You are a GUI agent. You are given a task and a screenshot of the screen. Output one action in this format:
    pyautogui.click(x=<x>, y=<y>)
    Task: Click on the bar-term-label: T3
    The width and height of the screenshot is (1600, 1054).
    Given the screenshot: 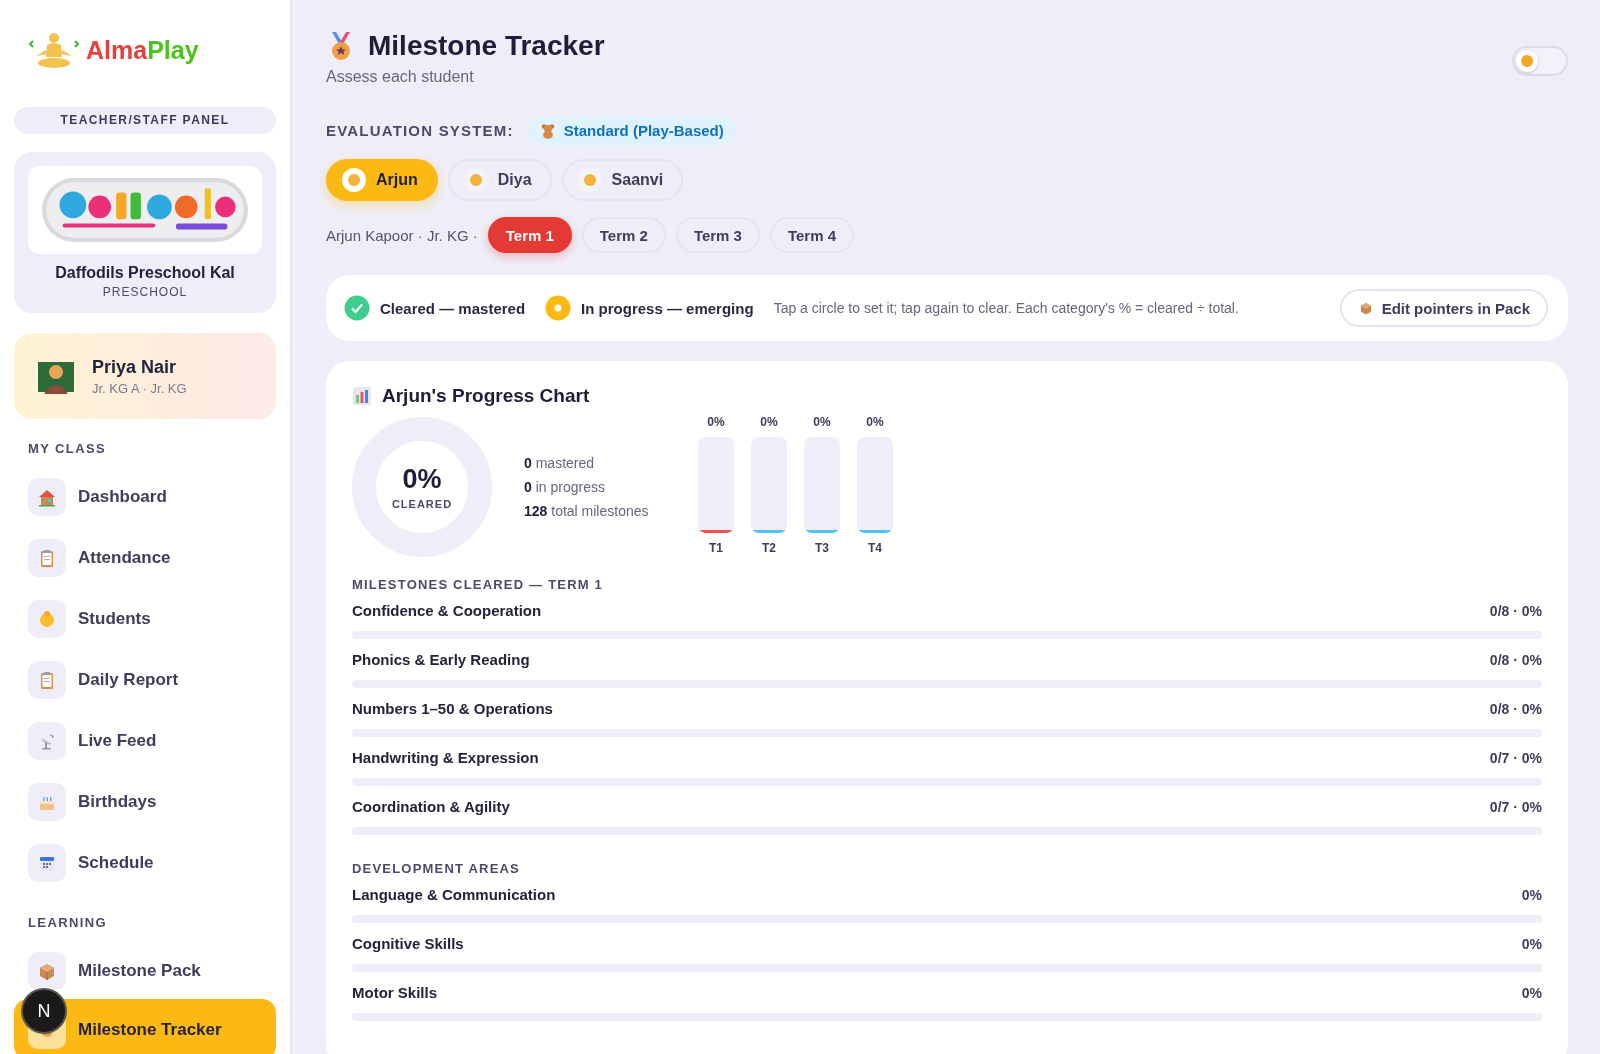 What is the action you would take?
    pyautogui.click(x=822, y=548)
    